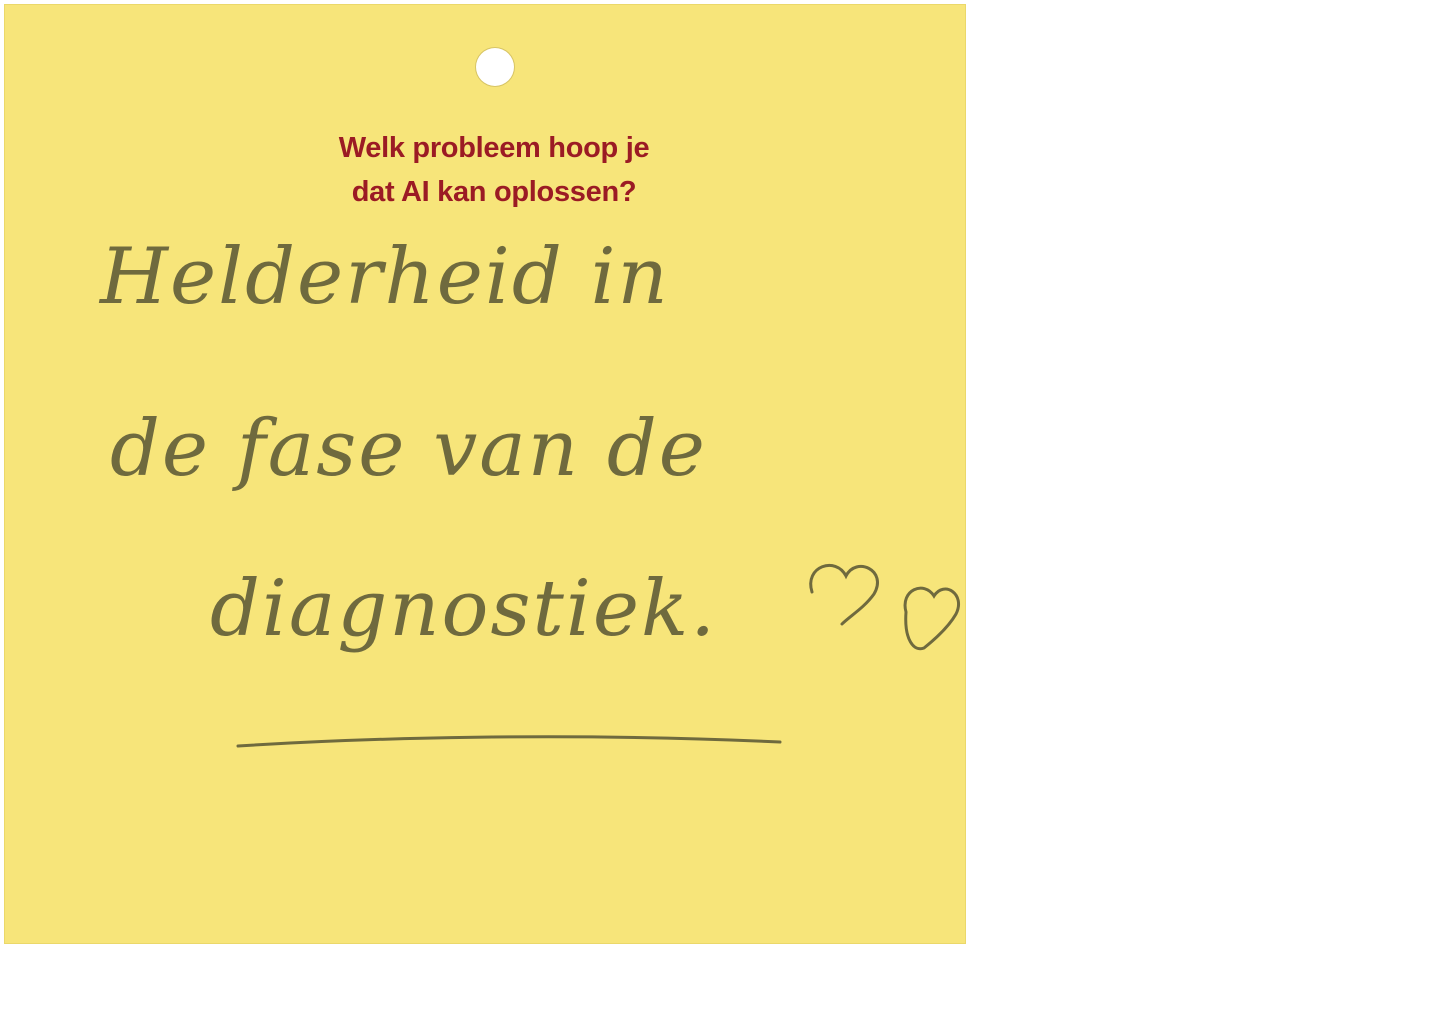  Describe the element at coordinates (509, 741) in the screenshot. I see `underline-stroke` at that location.